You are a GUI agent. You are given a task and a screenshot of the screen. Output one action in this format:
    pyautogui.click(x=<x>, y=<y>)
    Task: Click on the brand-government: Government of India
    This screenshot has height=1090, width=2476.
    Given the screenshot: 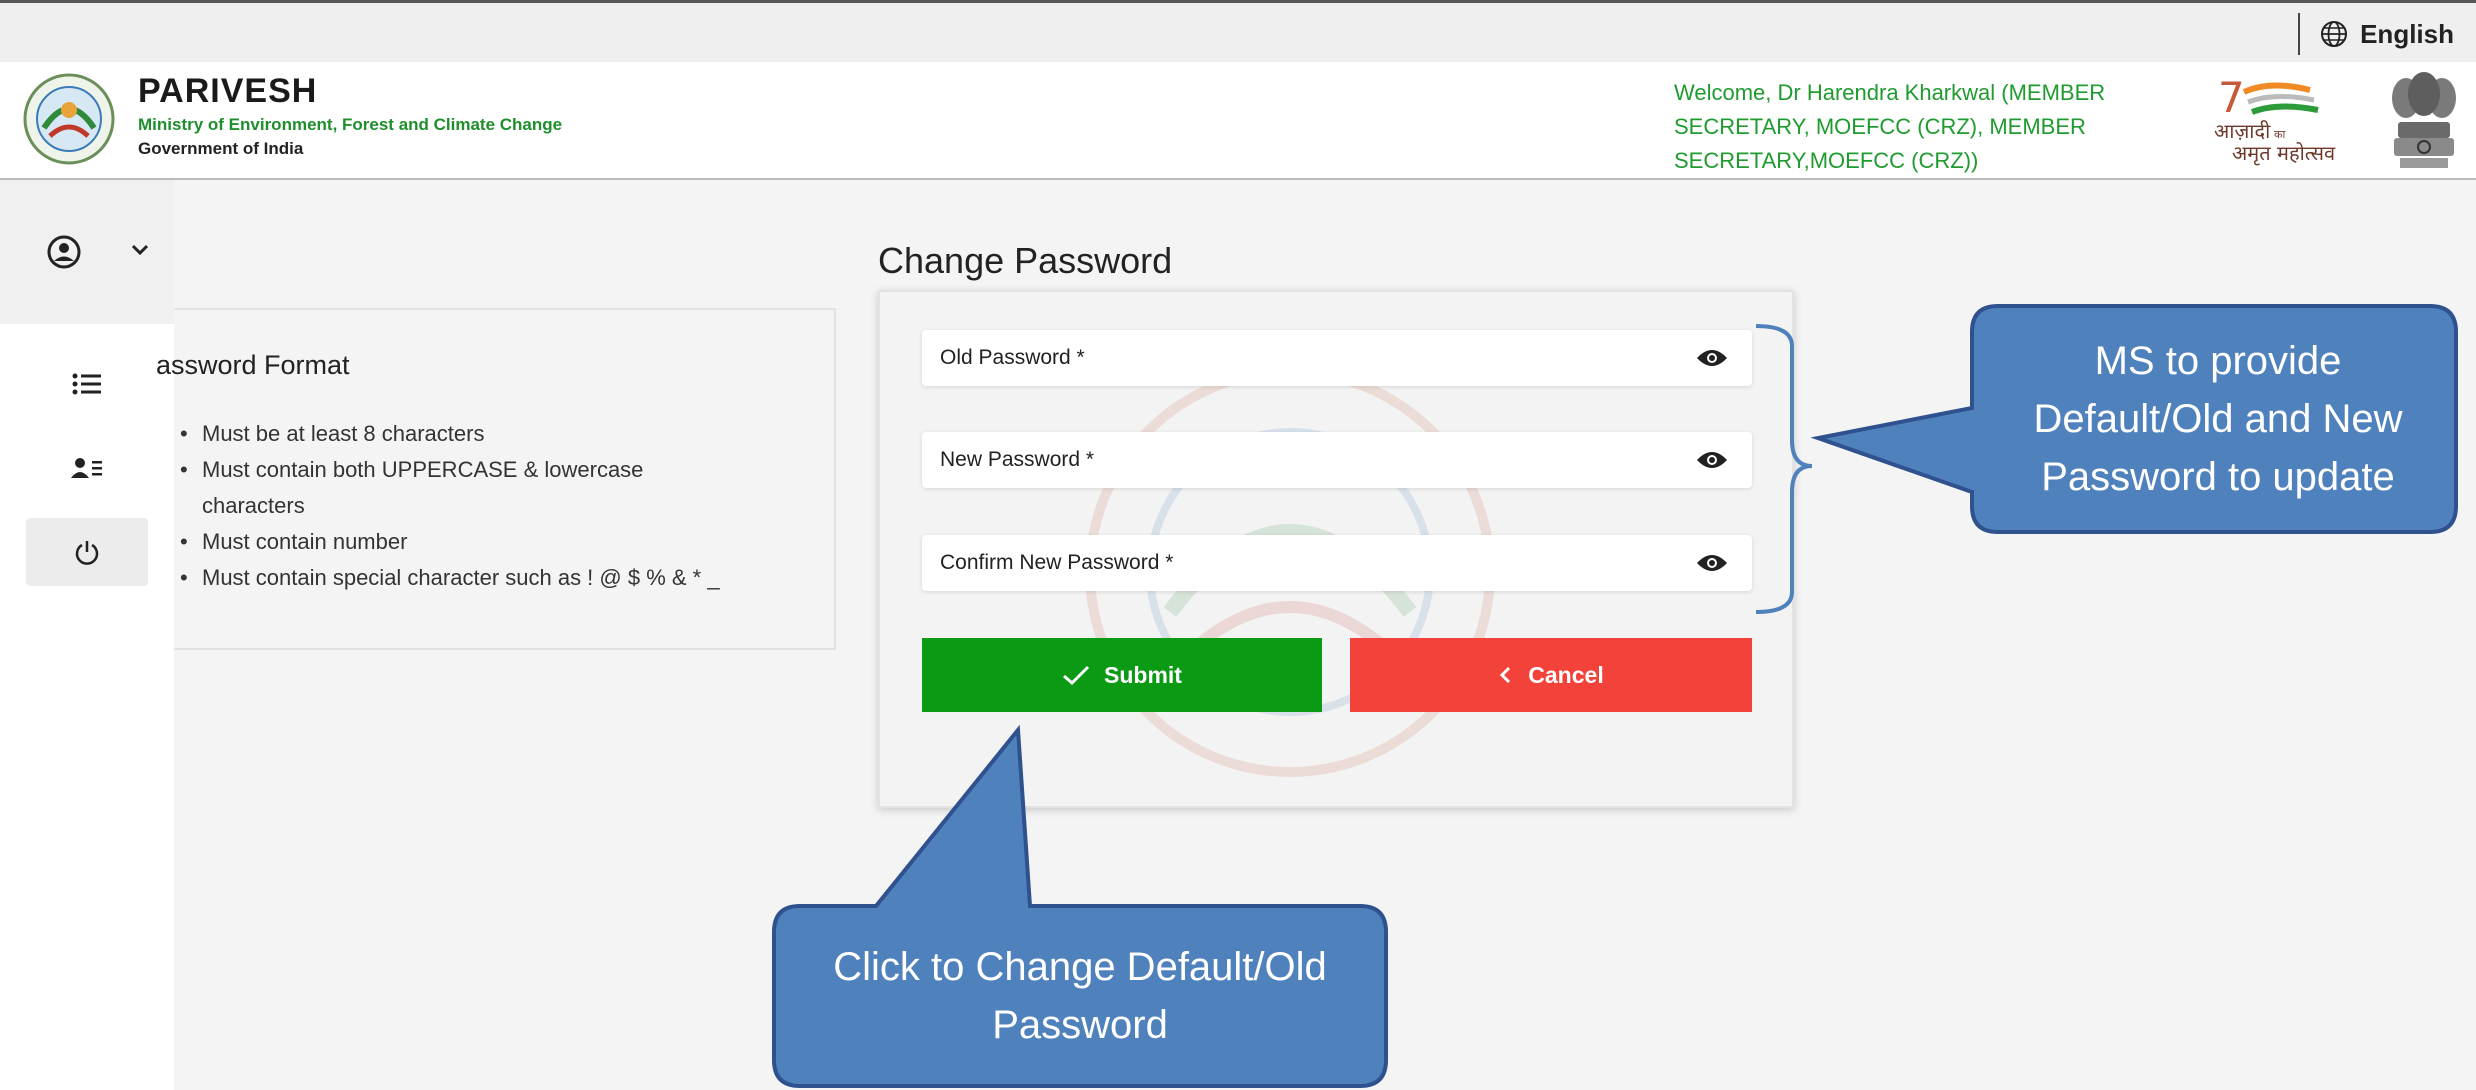 What is the action you would take?
    pyautogui.click(x=221, y=148)
    